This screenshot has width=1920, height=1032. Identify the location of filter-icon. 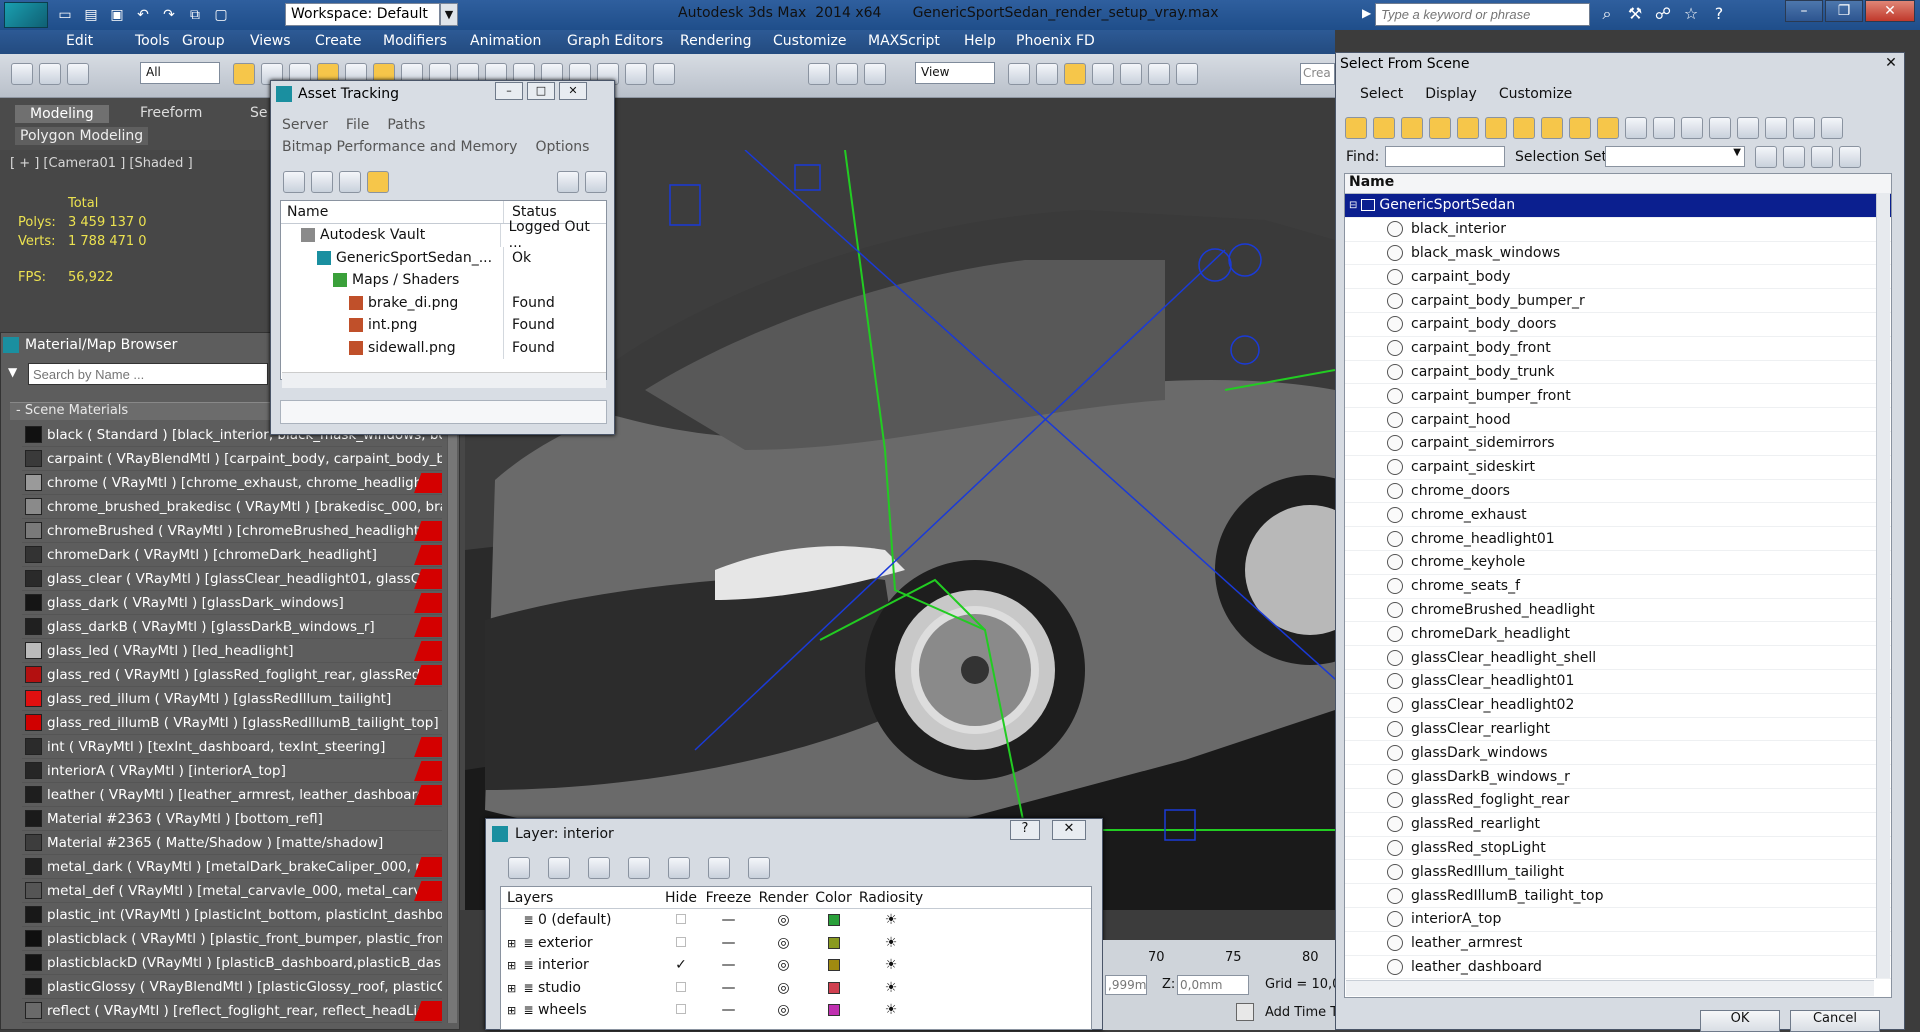
(1776, 128).